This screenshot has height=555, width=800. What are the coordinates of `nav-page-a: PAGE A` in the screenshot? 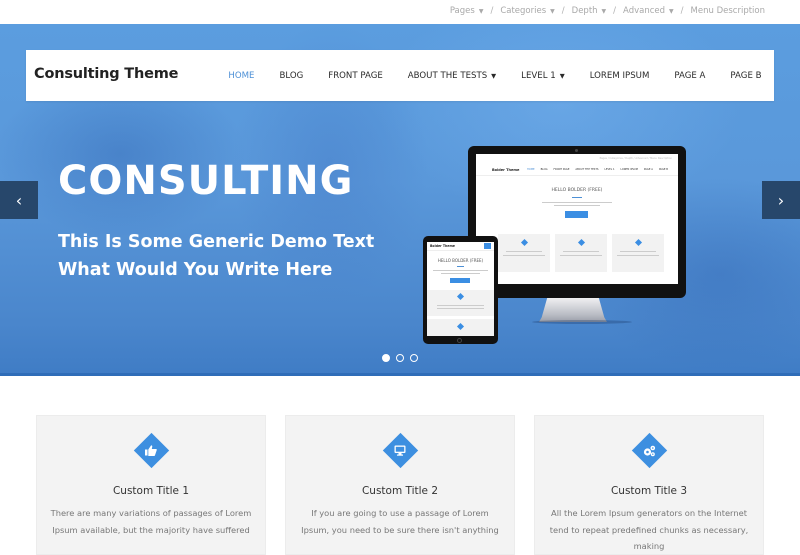 It's located at (690, 76).